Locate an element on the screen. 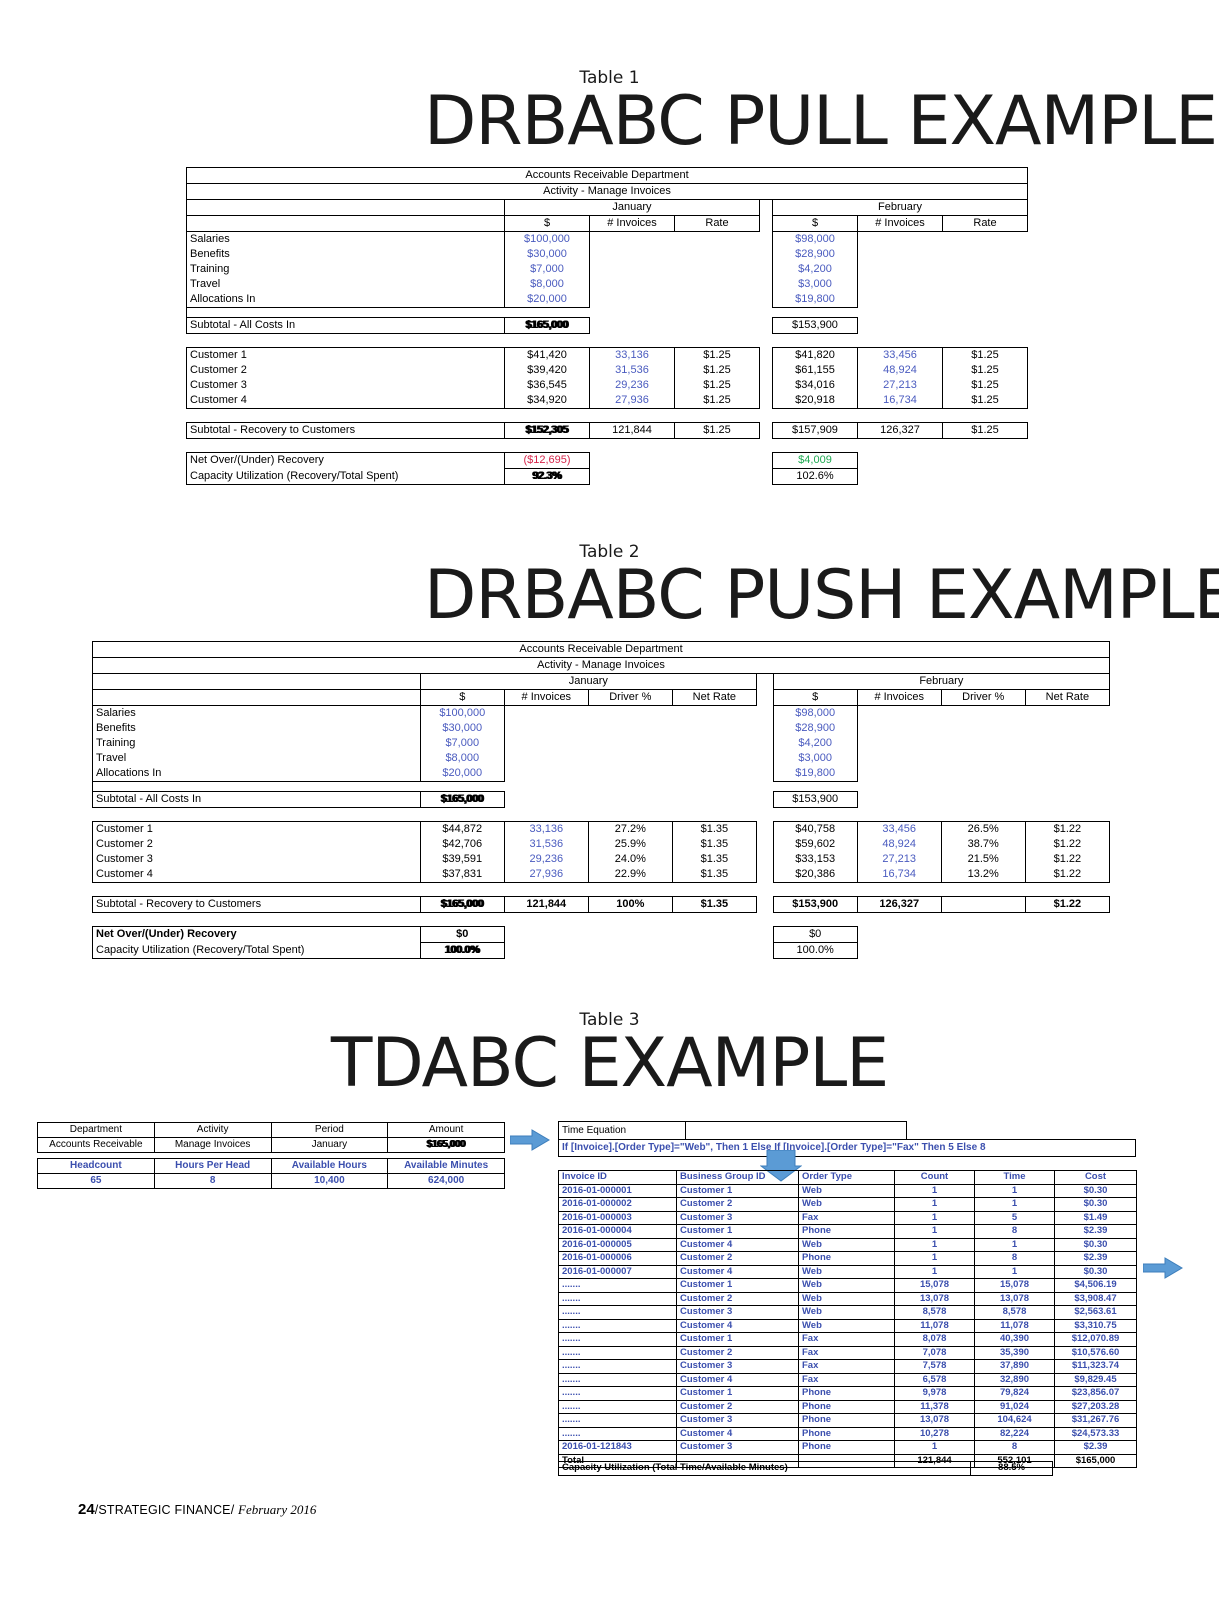 The height and width of the screenshot is (1613, 1219). cost-feb-dollar: $4,200 is located at coordinates (815, 269).